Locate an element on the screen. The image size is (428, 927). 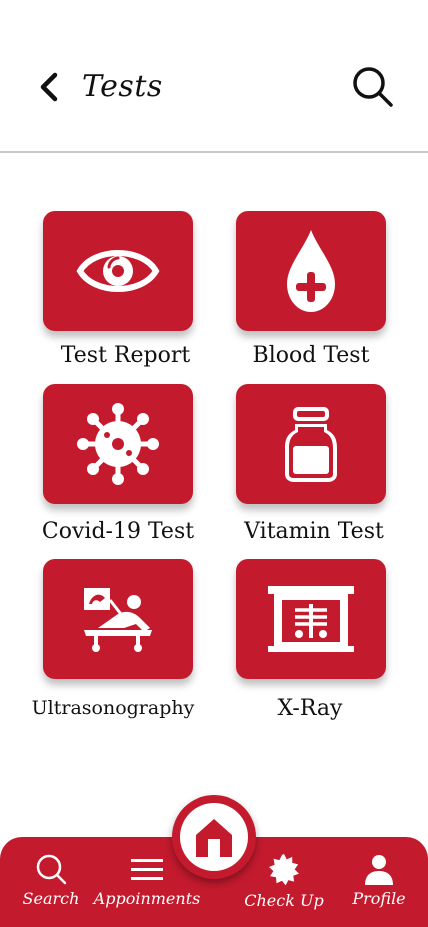
home-button is located at coordinates (214, 837).